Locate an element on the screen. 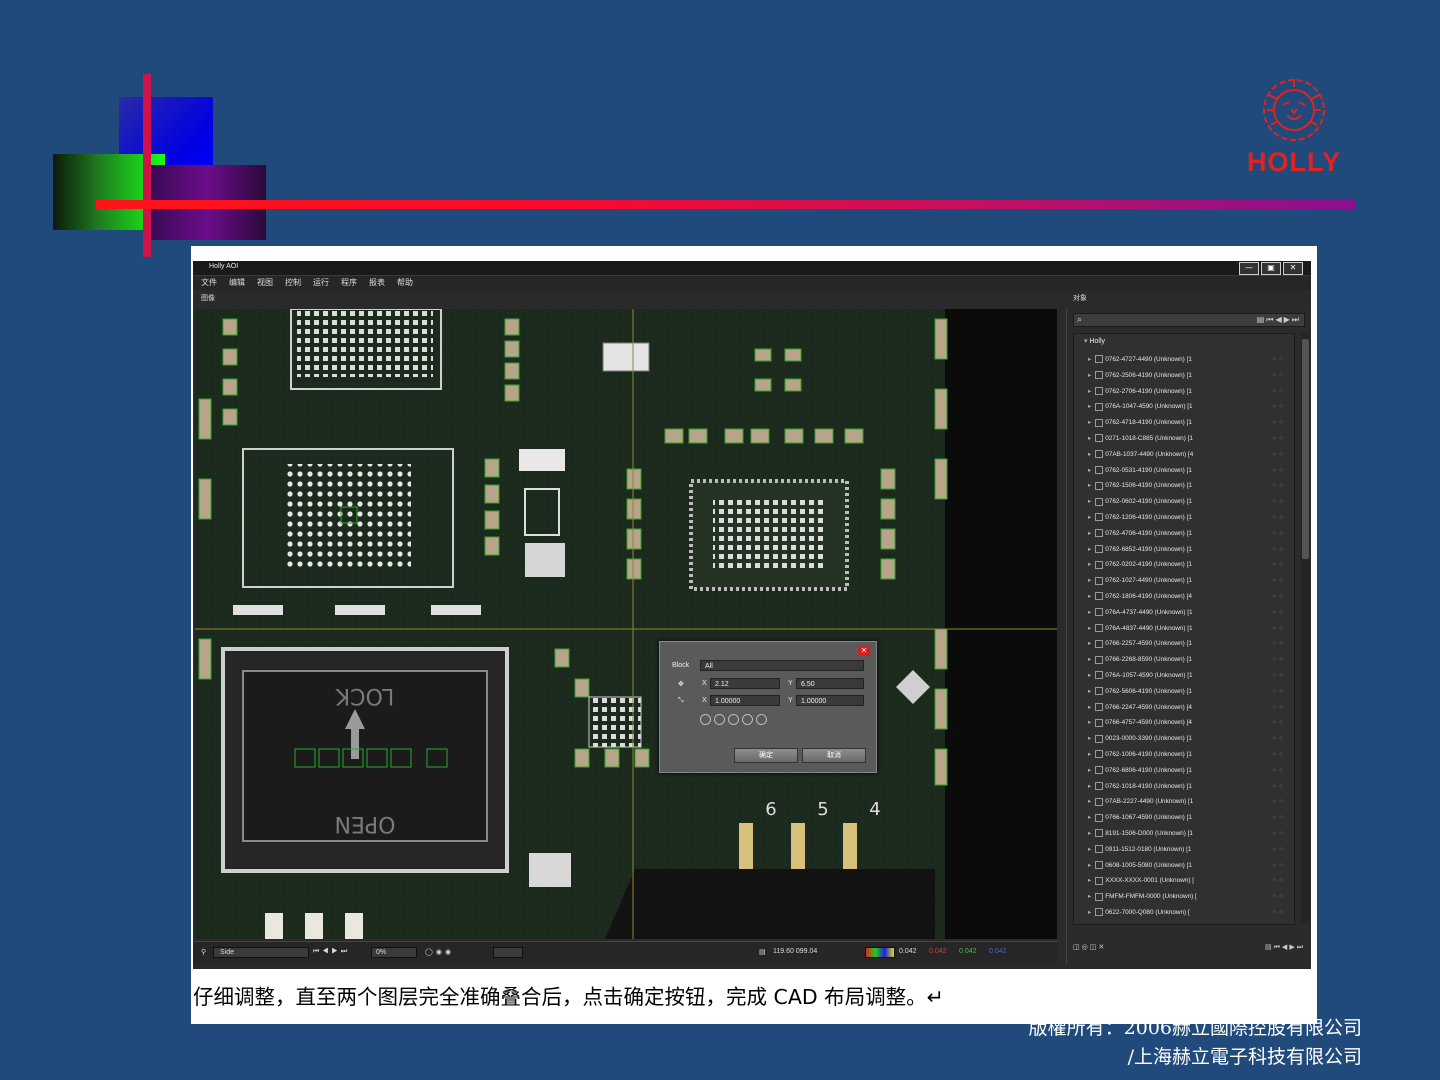 This screenshot has width=1440, height=1080. tree-item: ▸ 07AB-2227-4490 (Unknown) [1 ○○ is located at coordinates (1188, 801).